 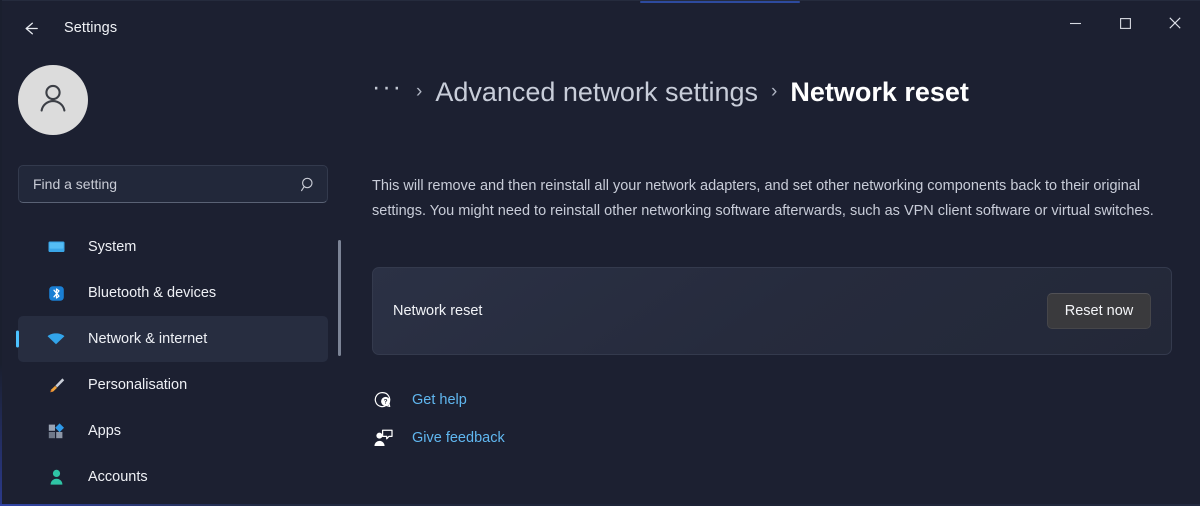 What do you see at coordinates (387, 92) in the screenshot?
I see `breadcrumb-overflow-button: ···` at bounding box center [387, 92].